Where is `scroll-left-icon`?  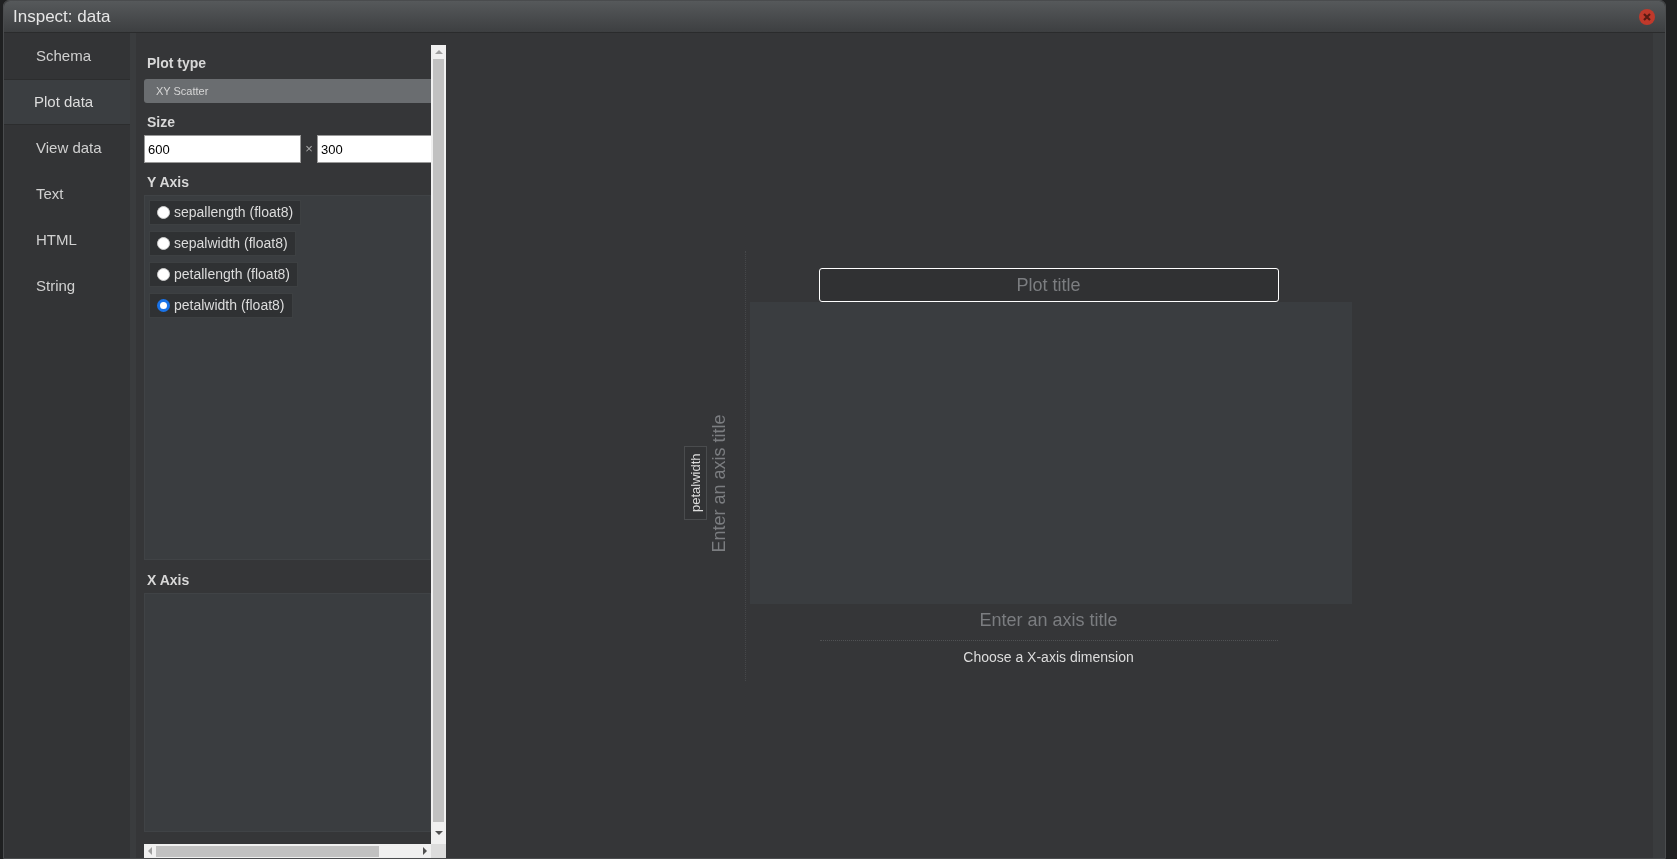
scroll-left-icon is located at coordinates (150, 851).